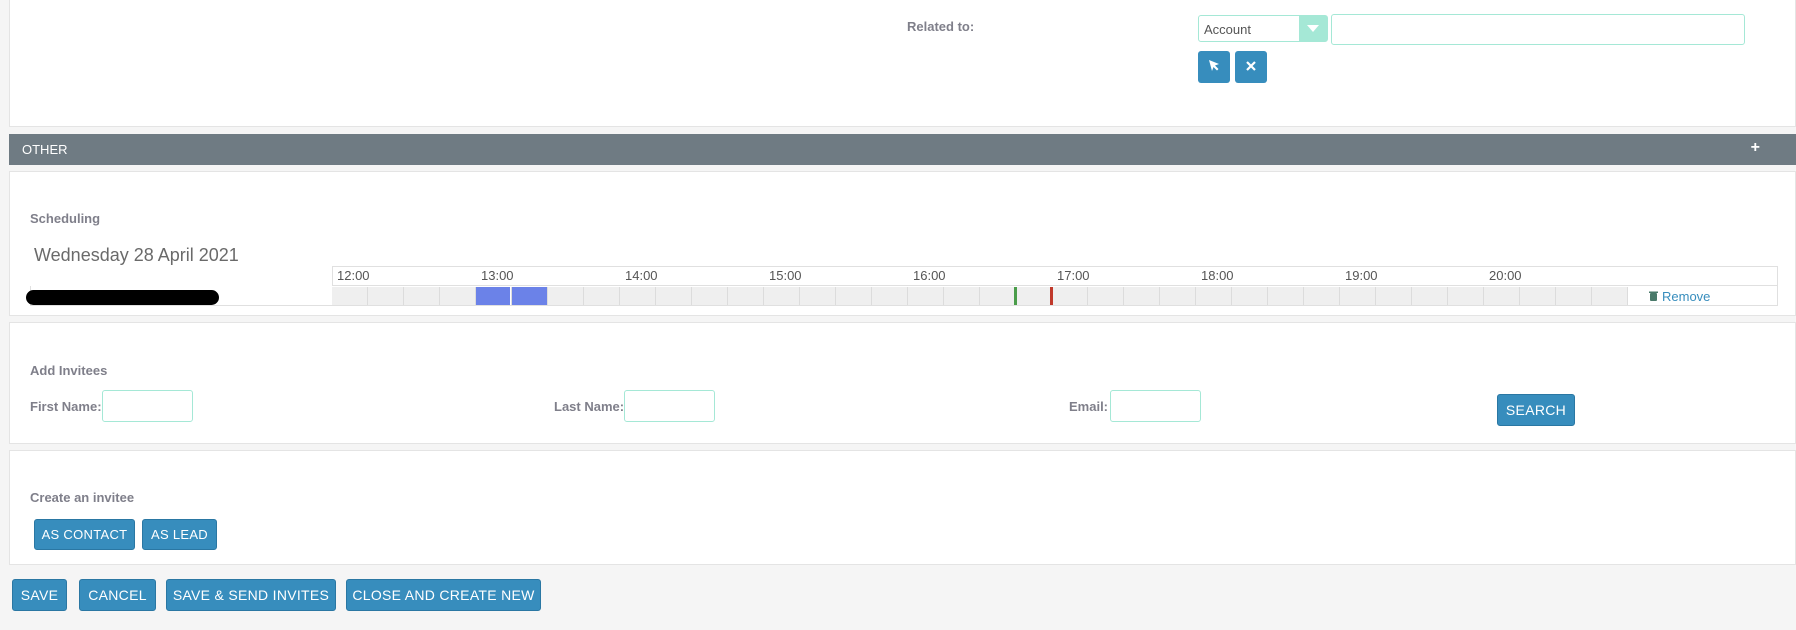  I want to click on chevron-down-icon, so click(1313, 28).